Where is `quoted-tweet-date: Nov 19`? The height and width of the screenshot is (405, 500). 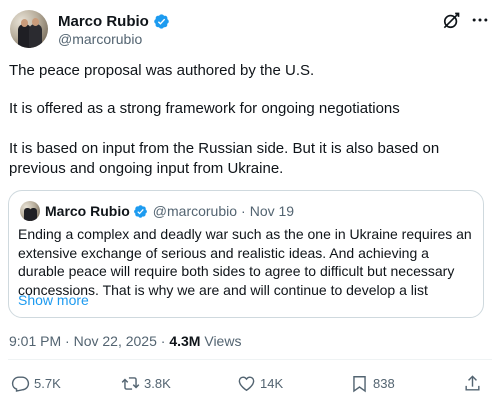
quoted-tweet-date: Nov 19 is located at coordinates (272, 211).